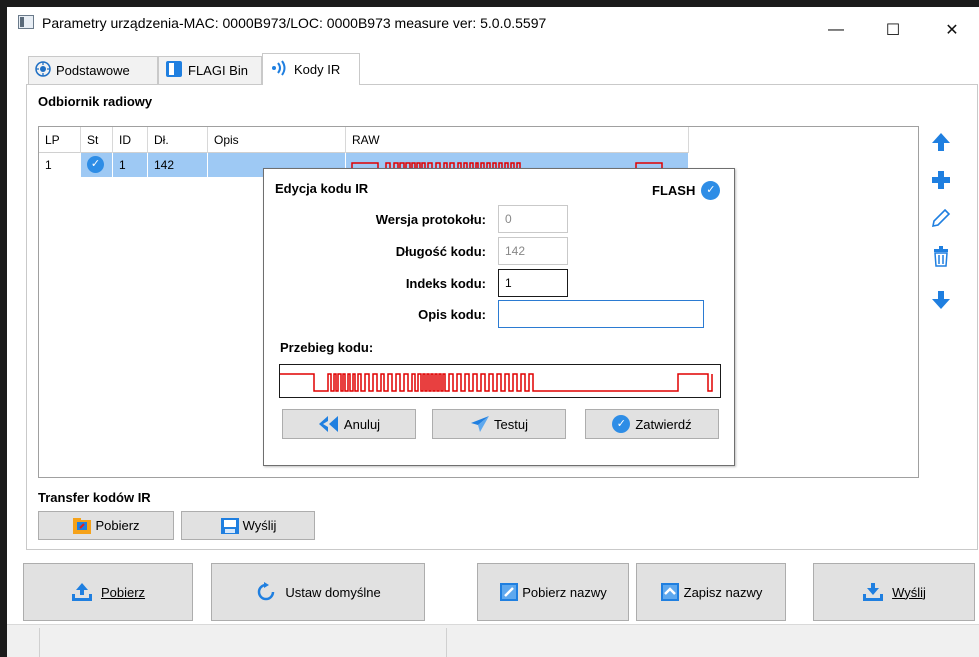 This screenshot has width=979, height=657. I want to click on window-border-top, so click(489, 3).